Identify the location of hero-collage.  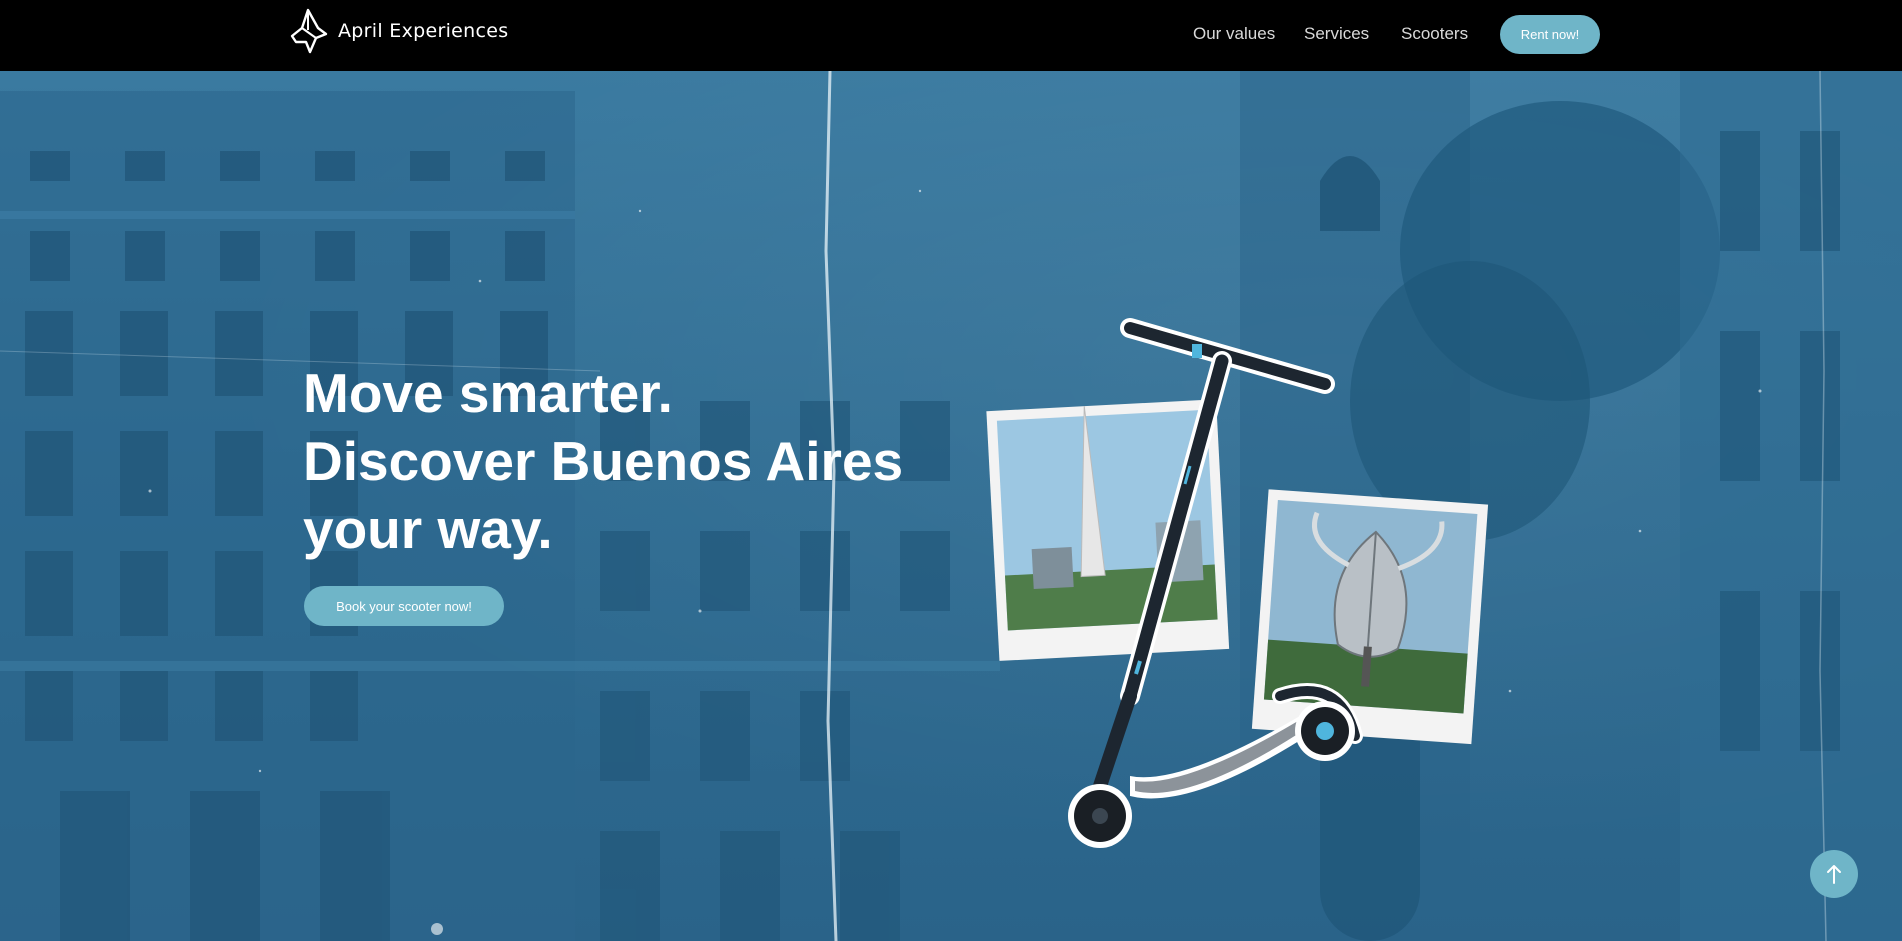
(1237, 583).